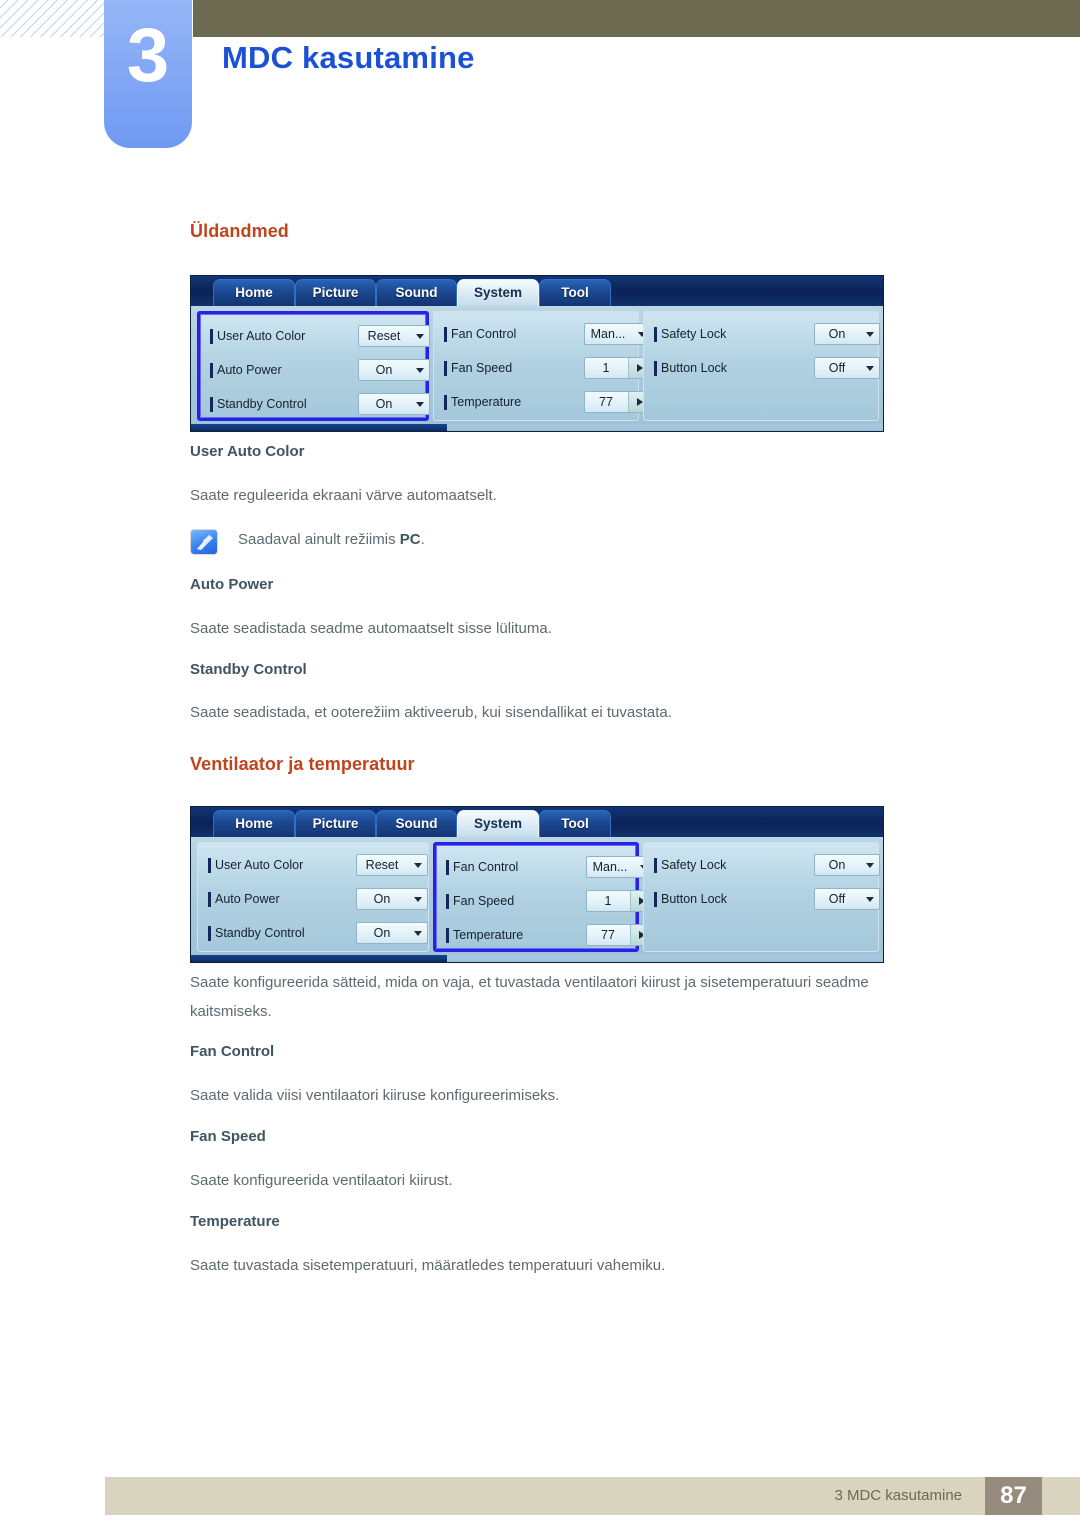 This screenshot has height=1527, width=1080. Describe the element at coordinates (204, 542) in the screenshot. I see `note-pencil-icon` at that location.